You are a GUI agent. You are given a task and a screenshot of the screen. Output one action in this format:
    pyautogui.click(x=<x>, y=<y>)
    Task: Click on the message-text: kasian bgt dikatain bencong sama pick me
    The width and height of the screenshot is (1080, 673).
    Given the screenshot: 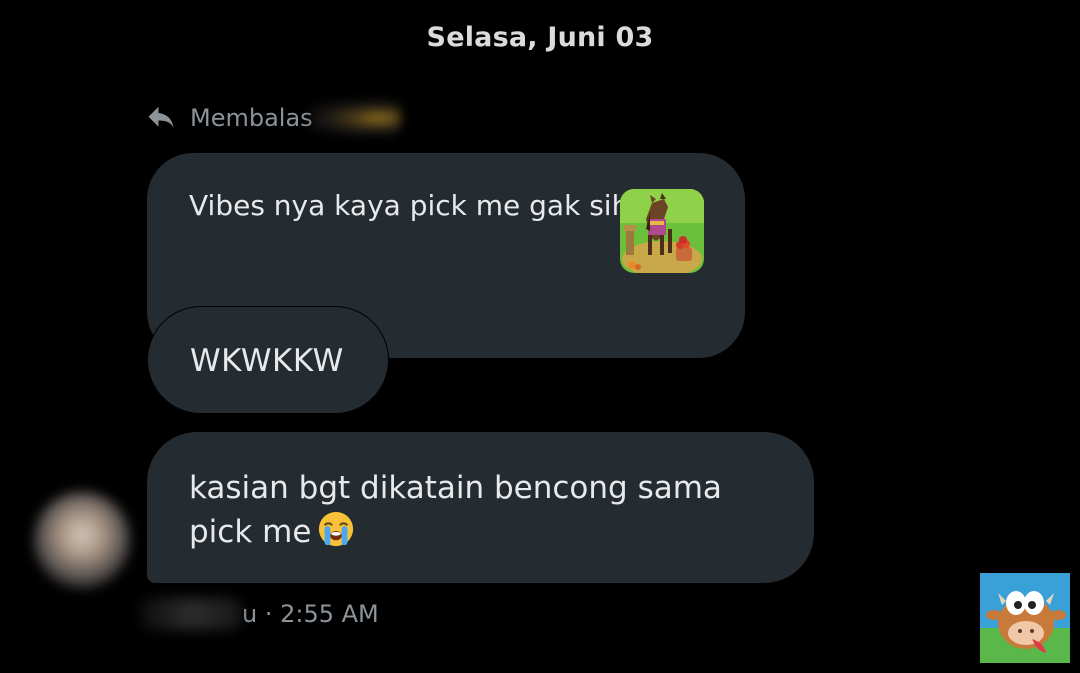 What is the action you would take?
    pyautogui.click(x=489, y=510)
    